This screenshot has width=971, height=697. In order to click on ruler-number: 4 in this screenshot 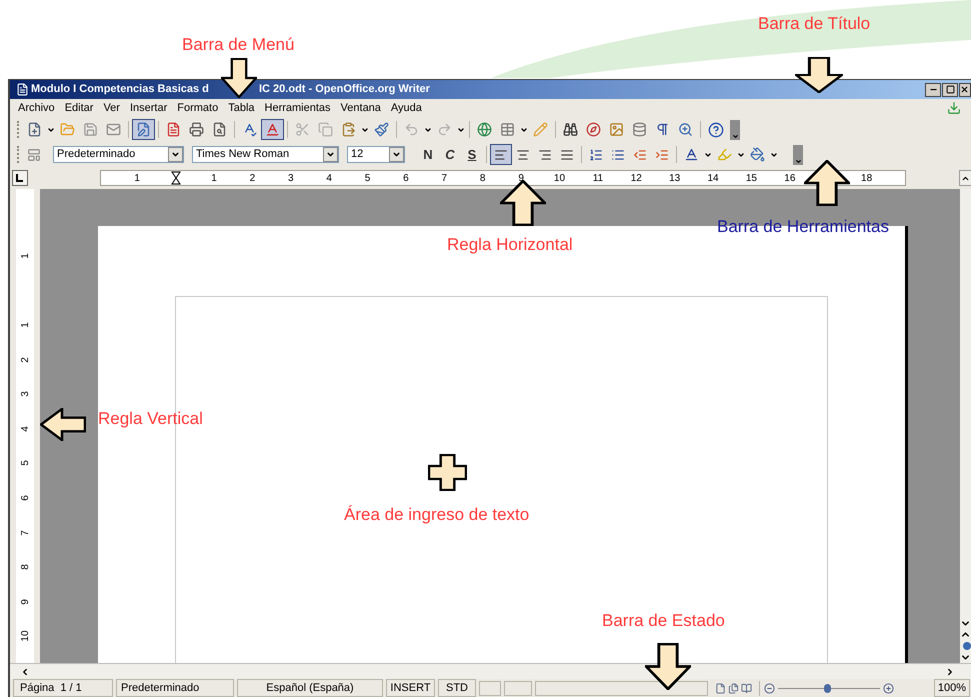, I will do `click(25, 429)`.